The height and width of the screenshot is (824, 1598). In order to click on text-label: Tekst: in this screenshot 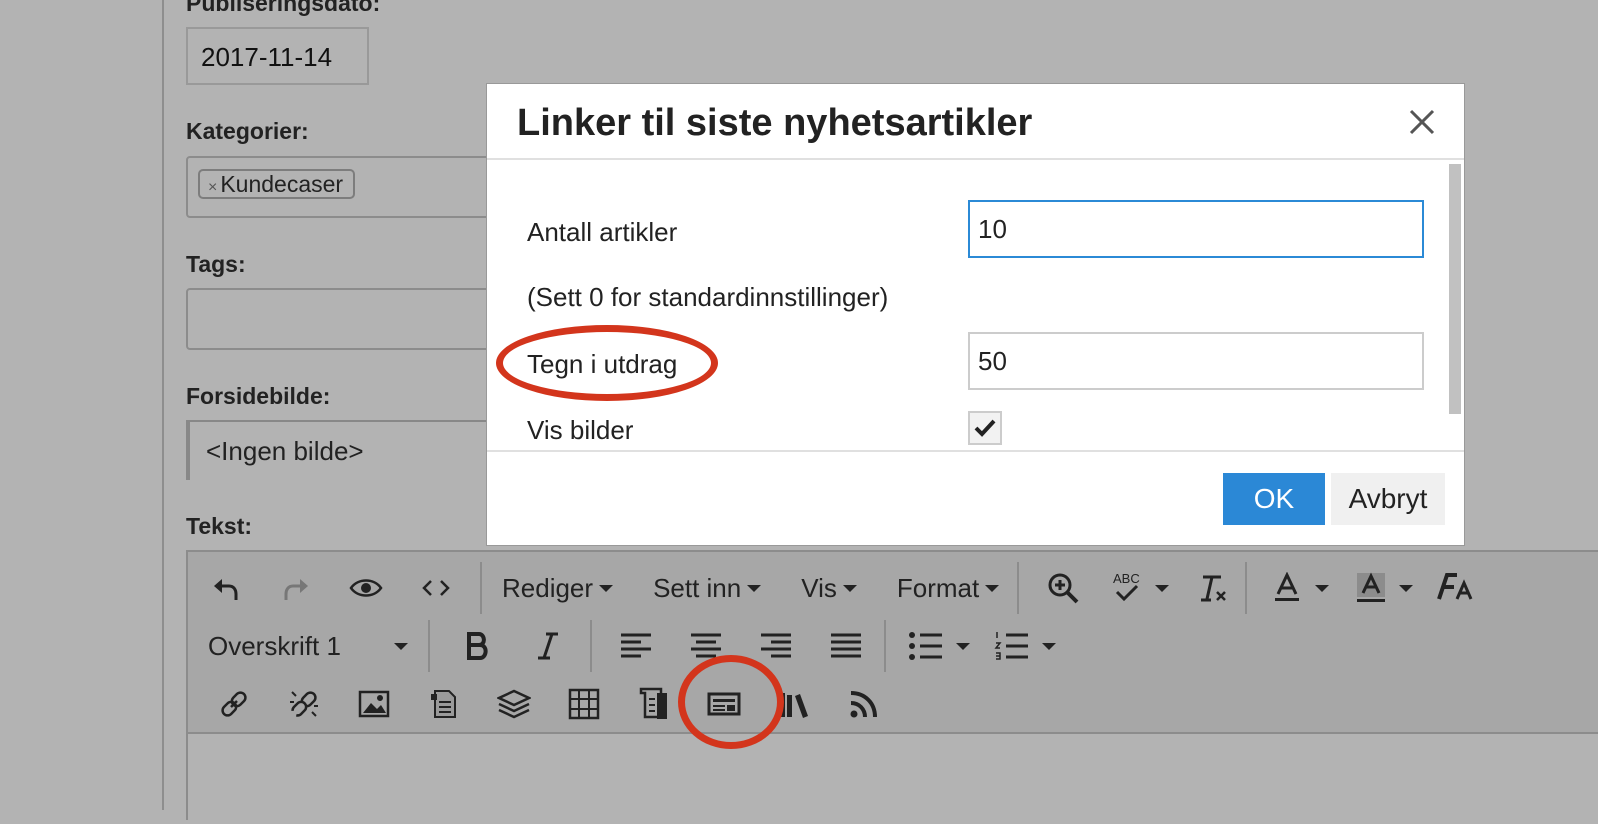, I will do `click(219, 526)`.